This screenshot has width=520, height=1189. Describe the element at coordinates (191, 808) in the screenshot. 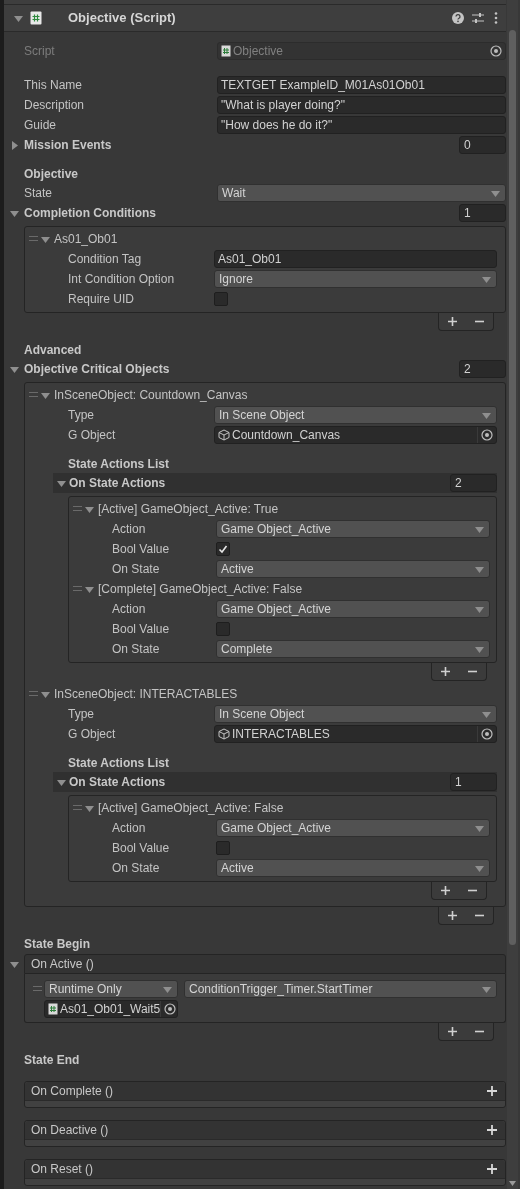

I see `element-title: [Active] GameObject_Active: False` at that location.